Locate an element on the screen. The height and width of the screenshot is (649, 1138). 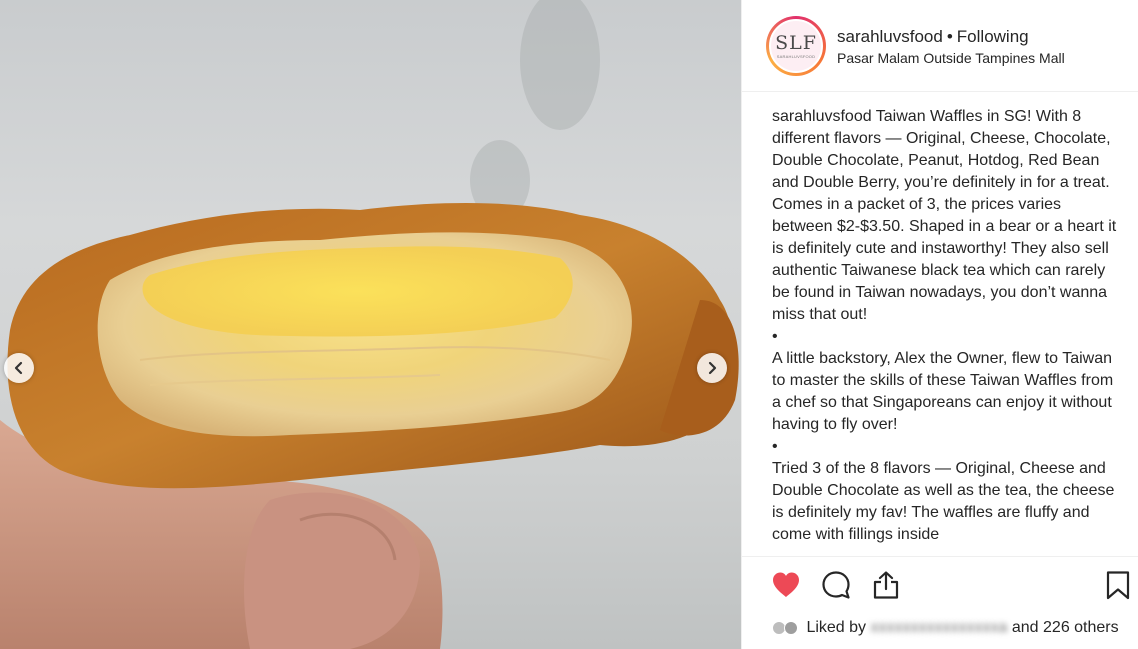
liker-name-link: xxxxxxxxxxxxxxxxa is located at coordinates (939, 627).